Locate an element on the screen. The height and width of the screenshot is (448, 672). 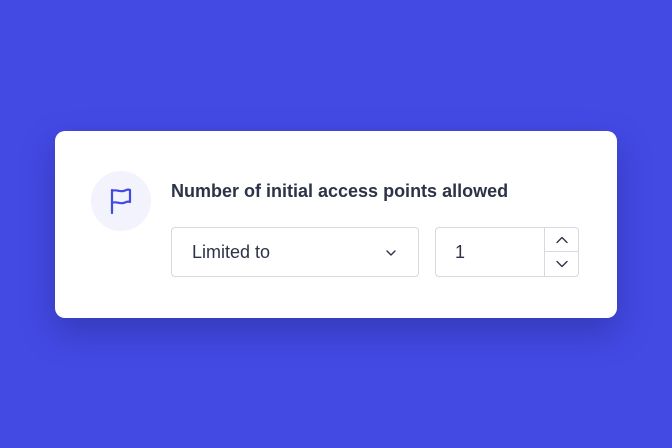
limit-type-select: Limited to is located at coordinates (295, 252).